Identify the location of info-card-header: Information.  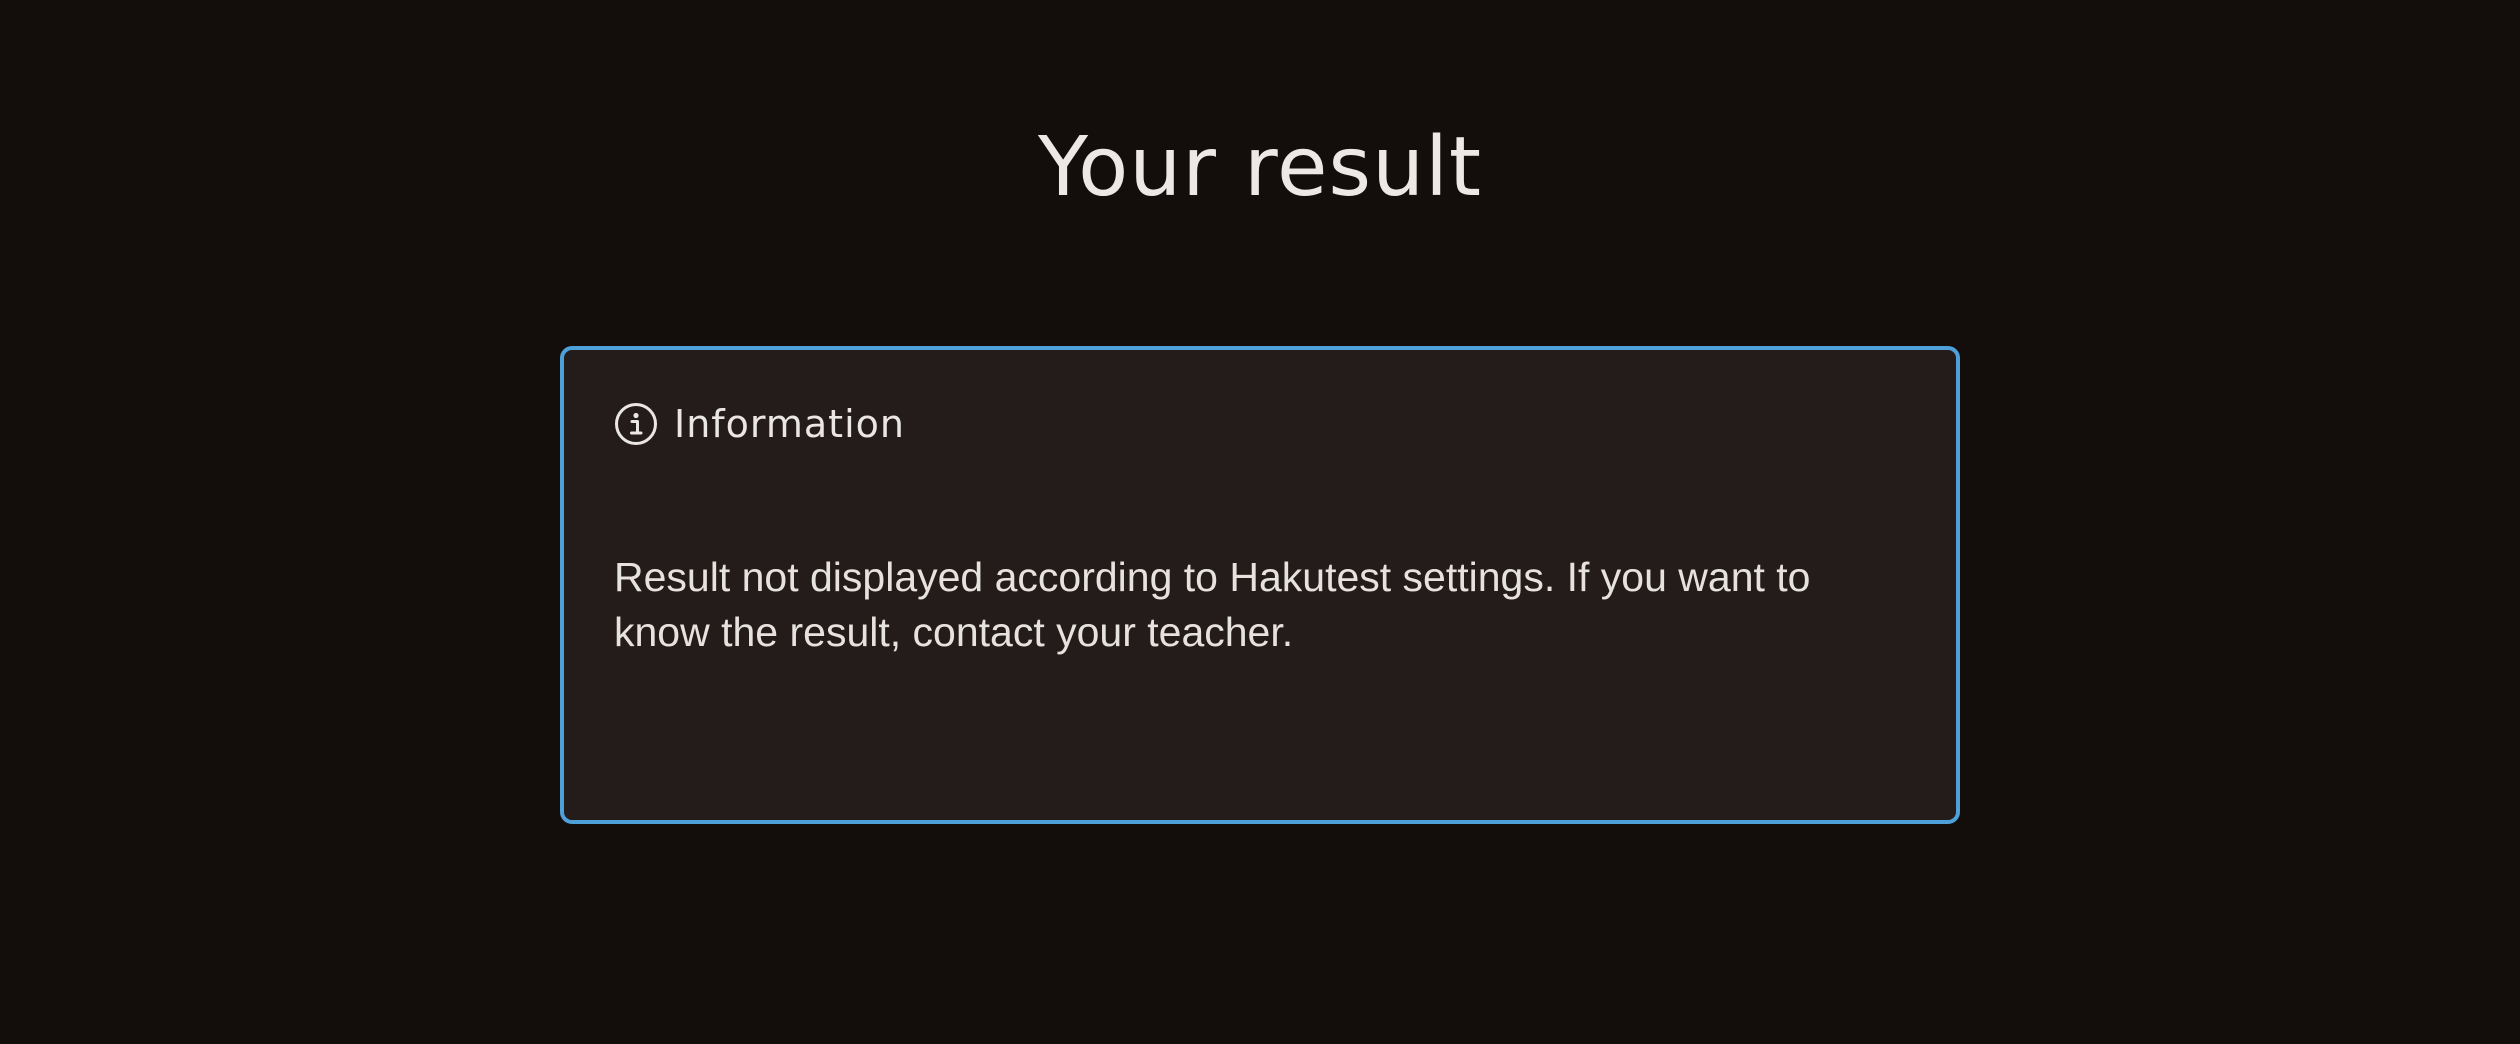
(759, 424).